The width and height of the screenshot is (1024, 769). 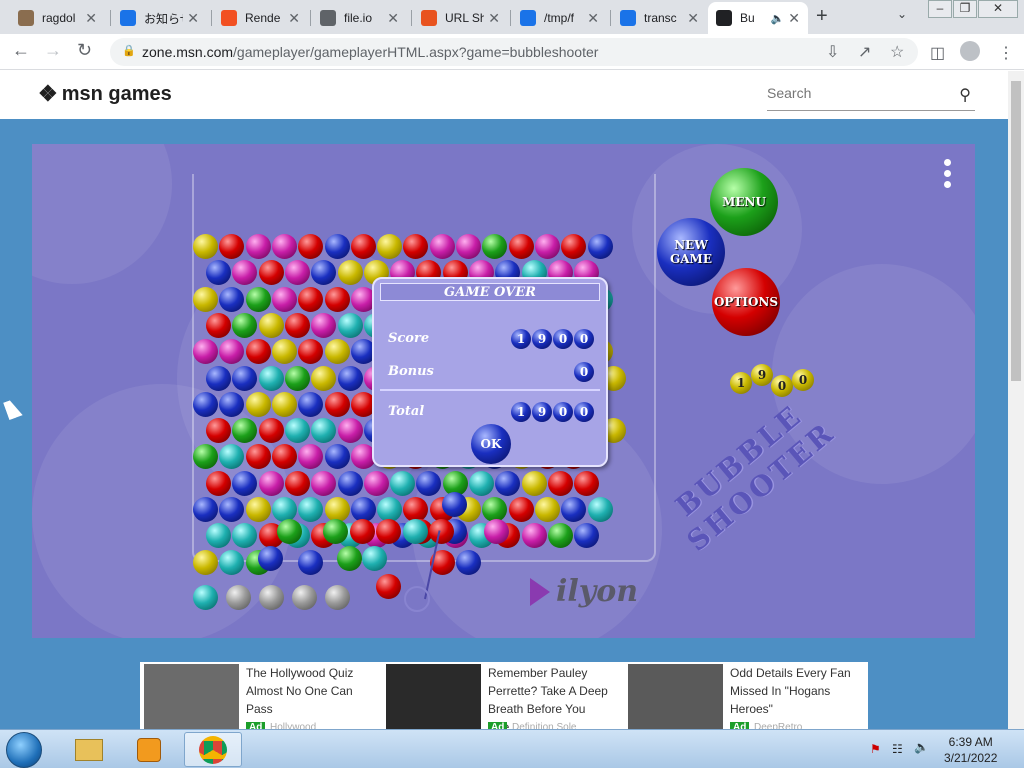 What do you see at coordinates (659, 18) in the screenshot?
I see `tab-6: transc ✕` at bounding box center [659, 18].